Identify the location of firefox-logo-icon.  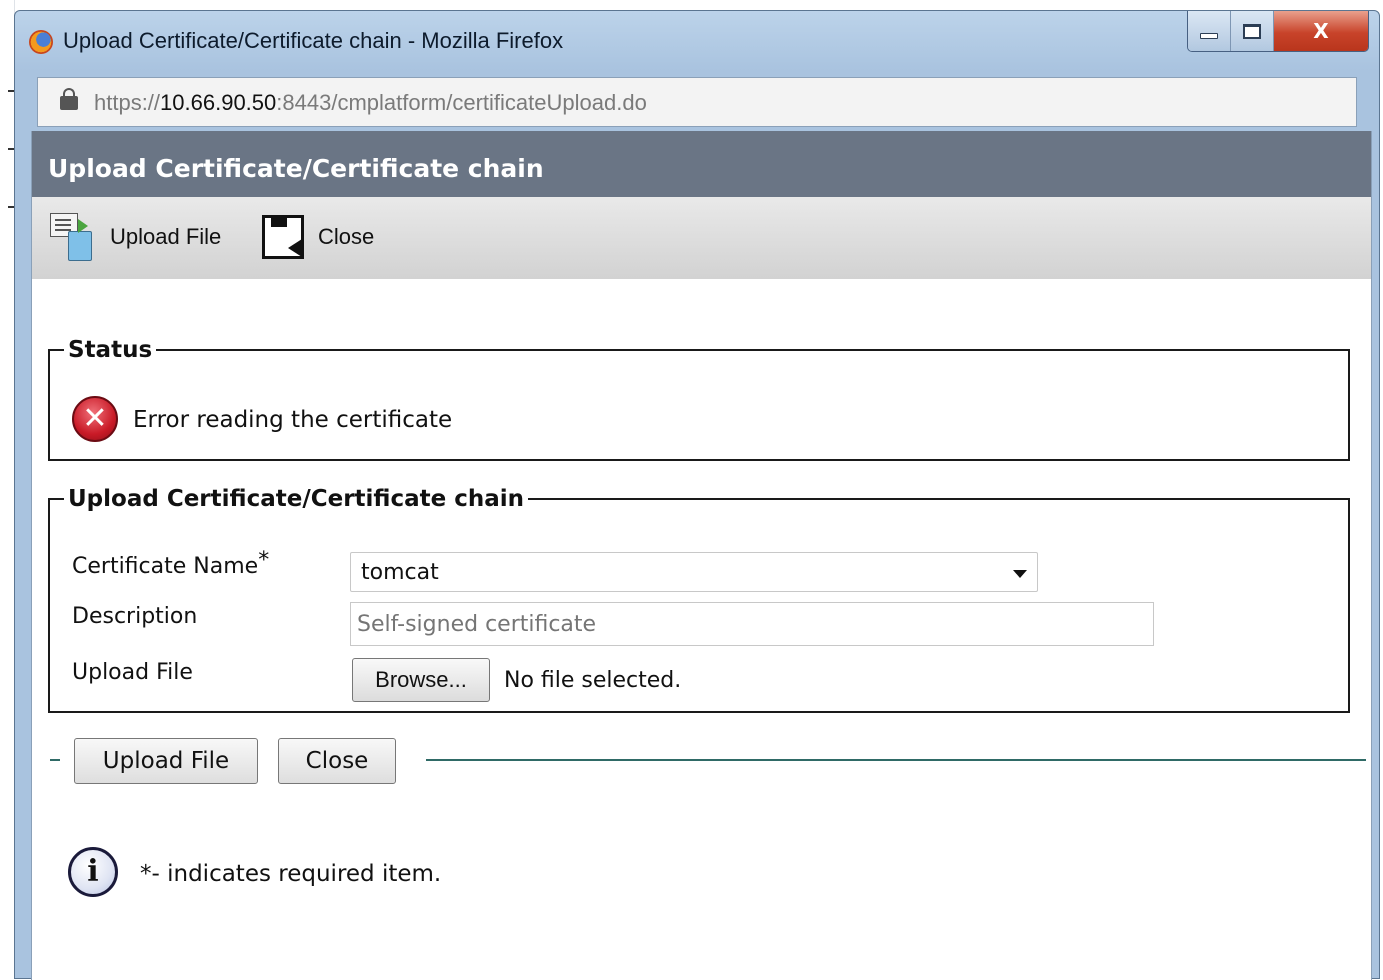
(41, 42).